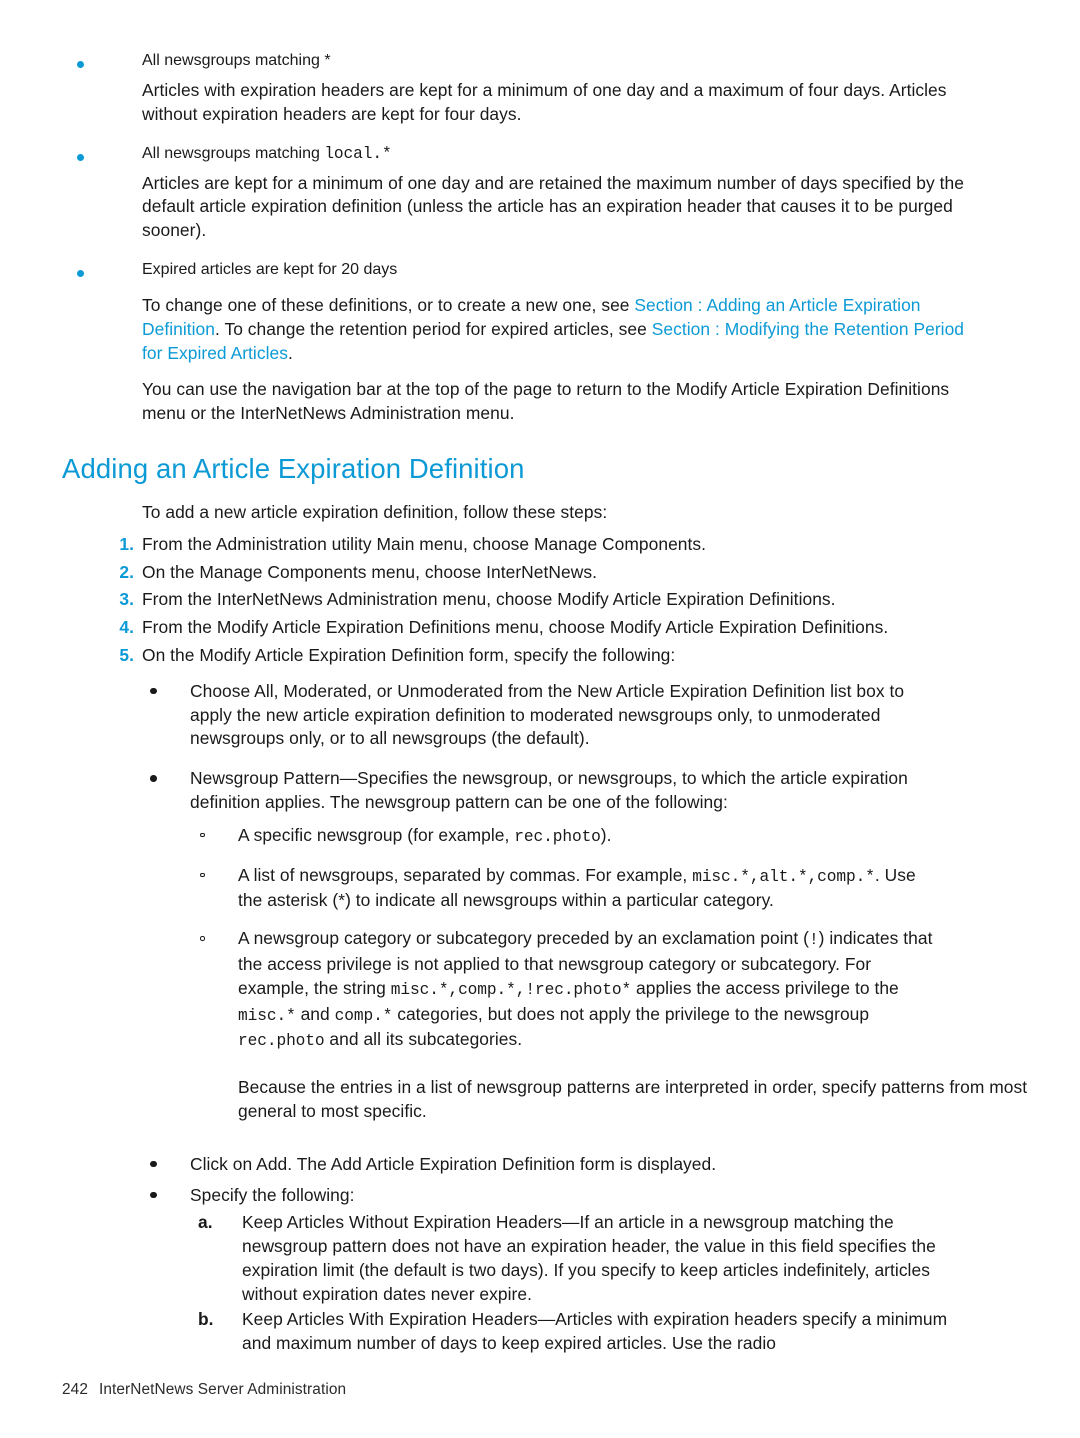 The height and width of the screenshot is (1438, 1080). I want to click on text-fragment: A specific newsgroup (for example,, so click(376, 834).